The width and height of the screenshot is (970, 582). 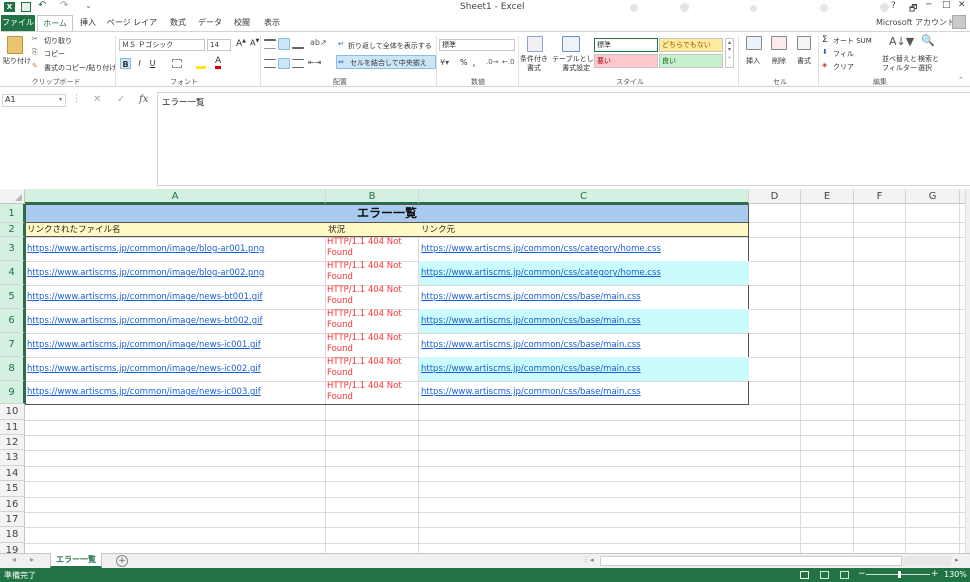 I want to click on grow-font-icon: A▲, so click(x=241, y=43).